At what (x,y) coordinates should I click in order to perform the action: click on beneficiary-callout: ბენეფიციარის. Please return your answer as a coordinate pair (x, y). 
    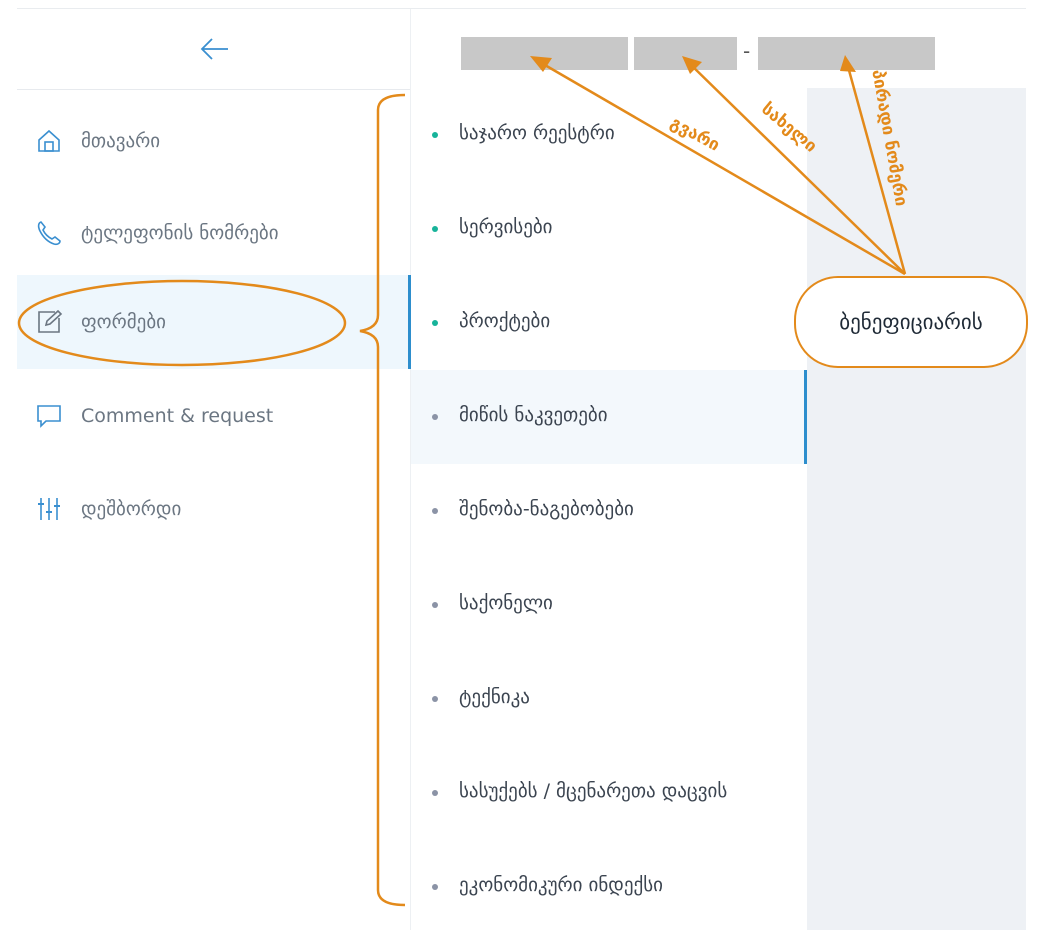
    Looking at the image, I should click on (911, 322).